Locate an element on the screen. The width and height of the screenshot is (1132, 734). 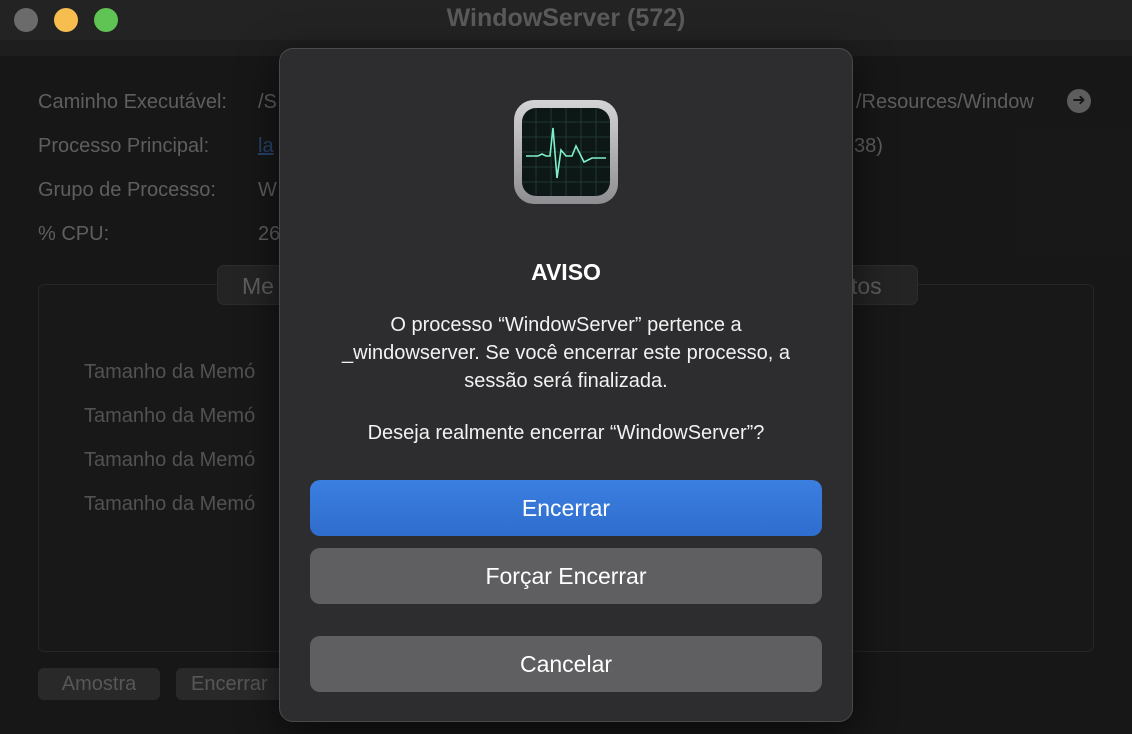
dialog-title: AVISO is located at coordinates (566, 272).